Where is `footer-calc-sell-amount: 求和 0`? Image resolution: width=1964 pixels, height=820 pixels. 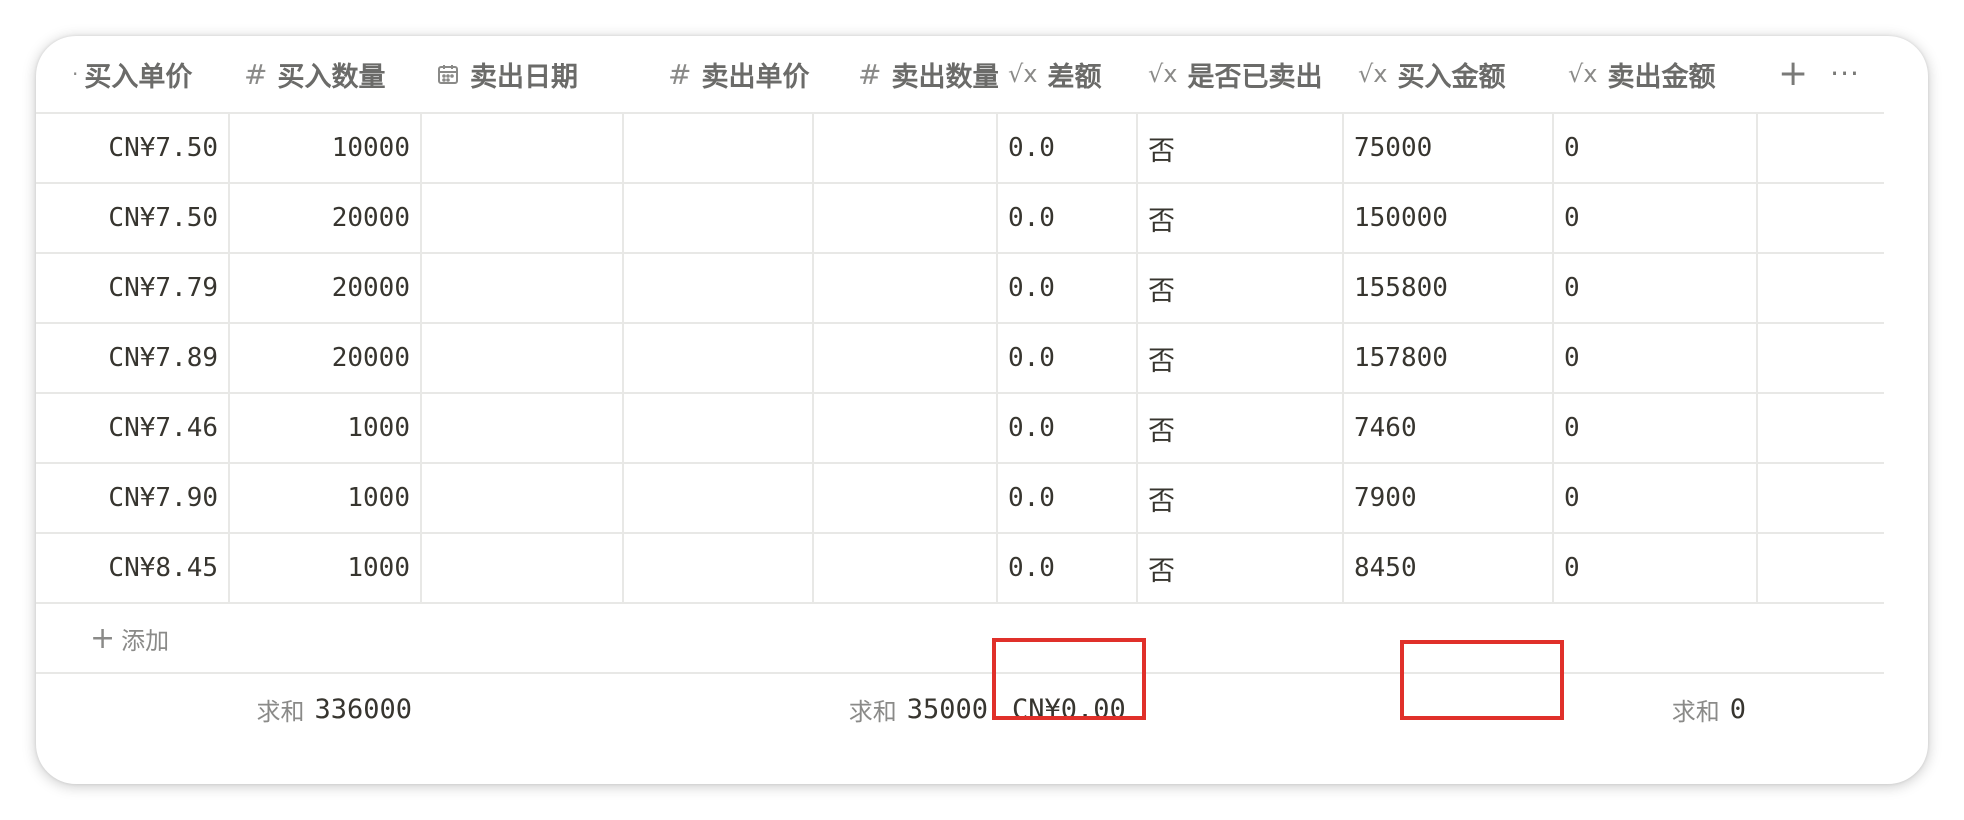
footer-calc-sell-amount: 求和 0 is located at coordinates (1656, 709).